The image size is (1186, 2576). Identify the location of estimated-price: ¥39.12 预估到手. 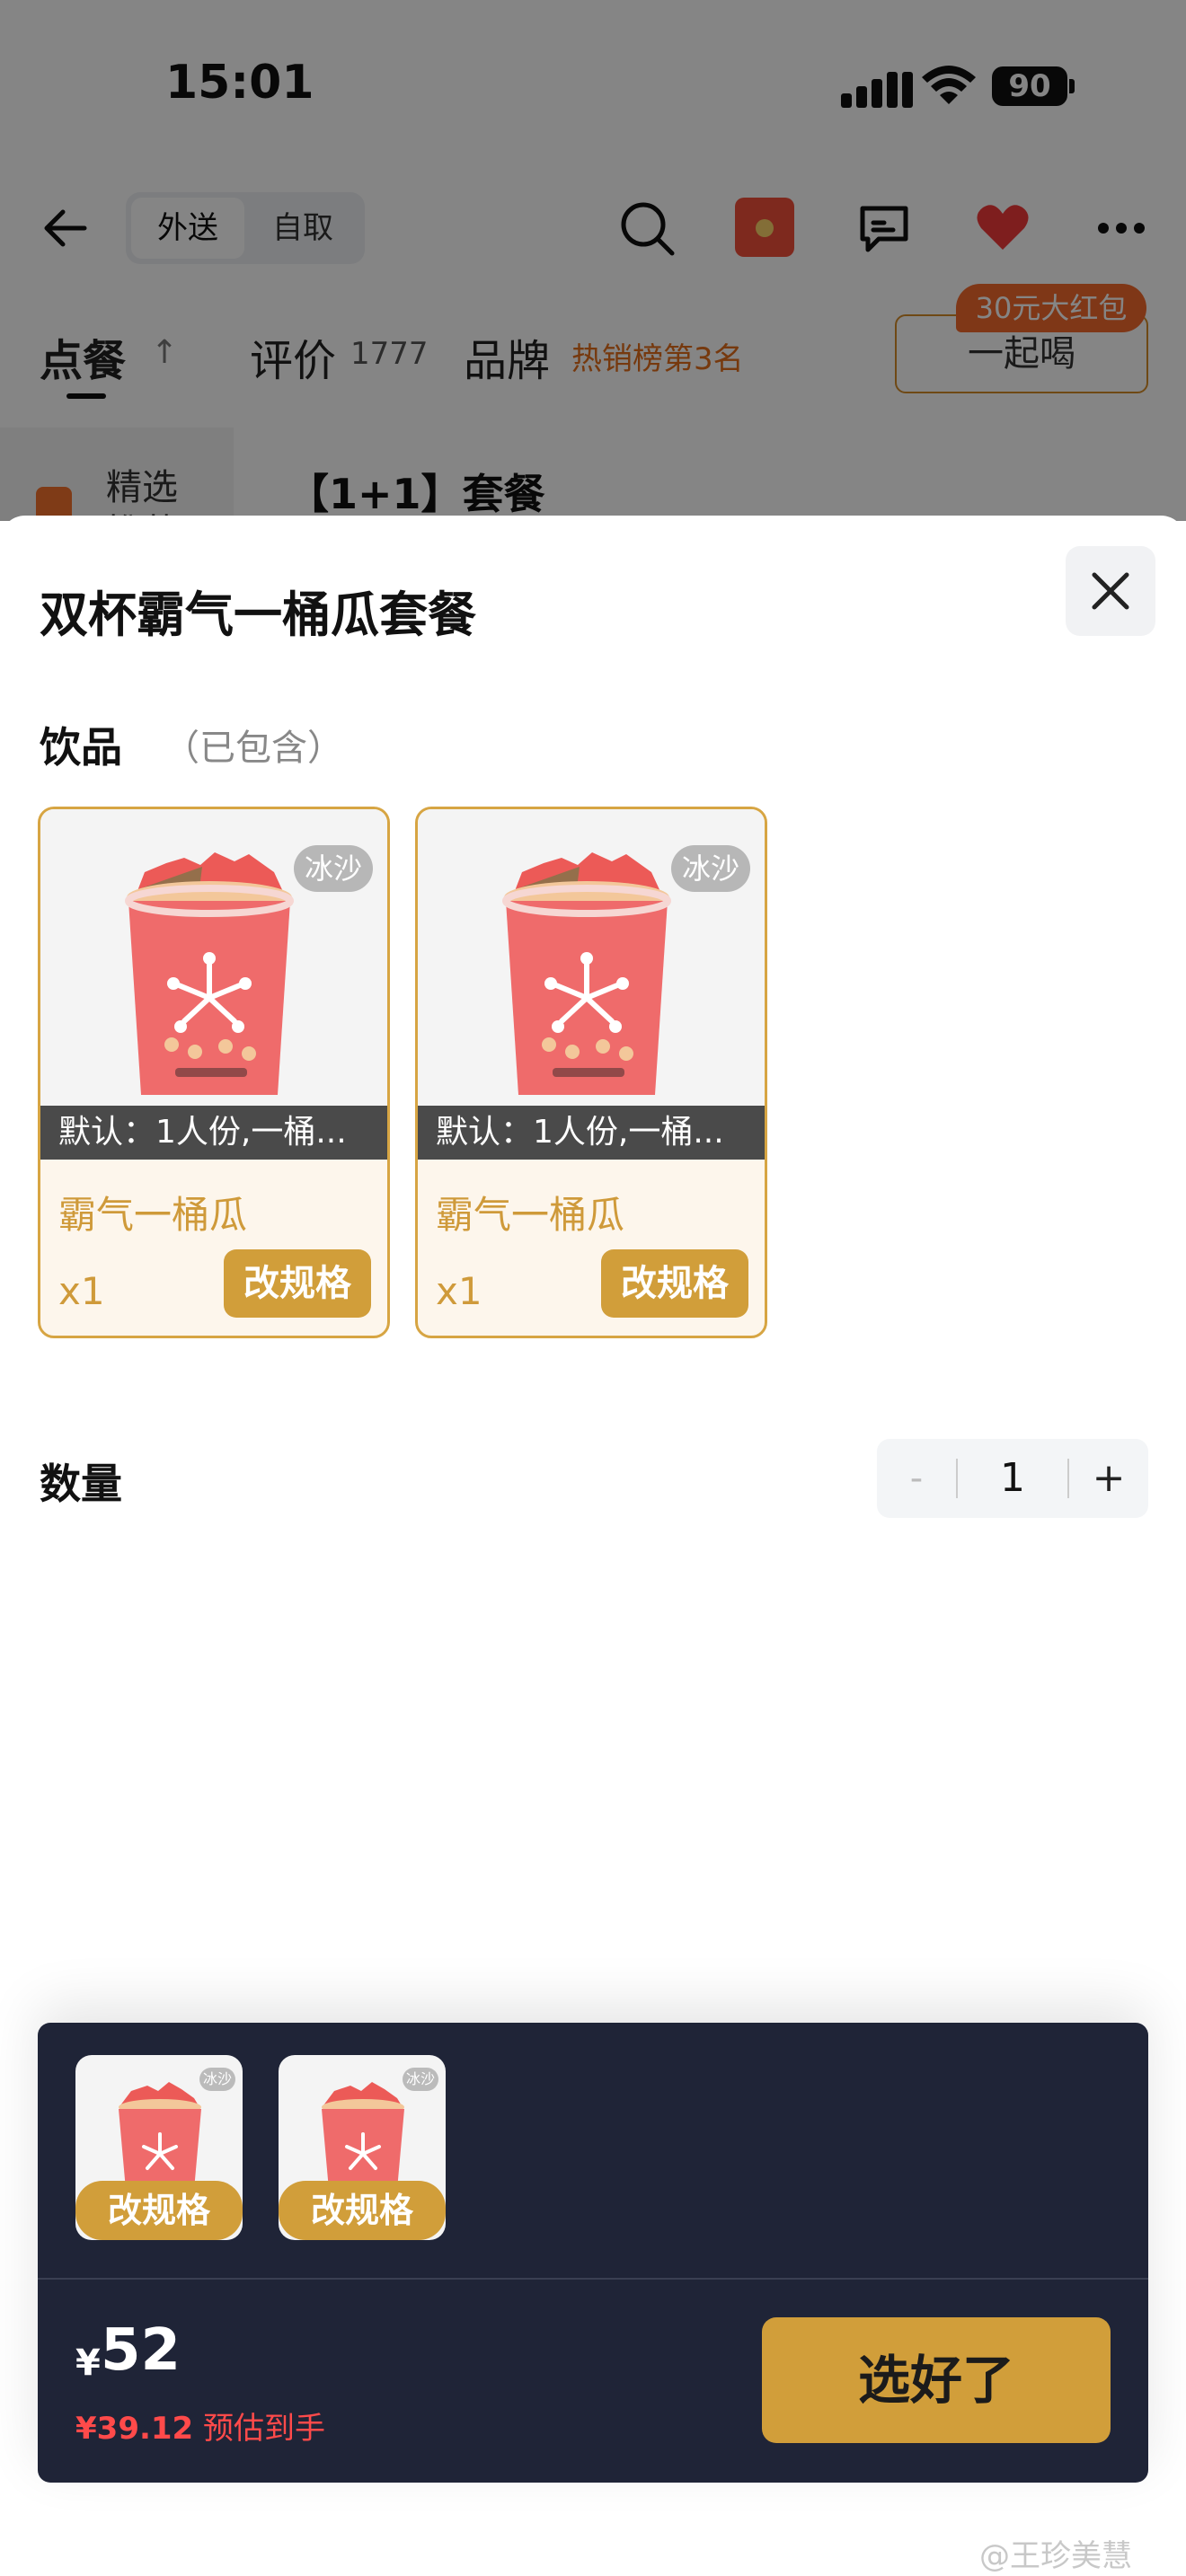
(200, 2426).